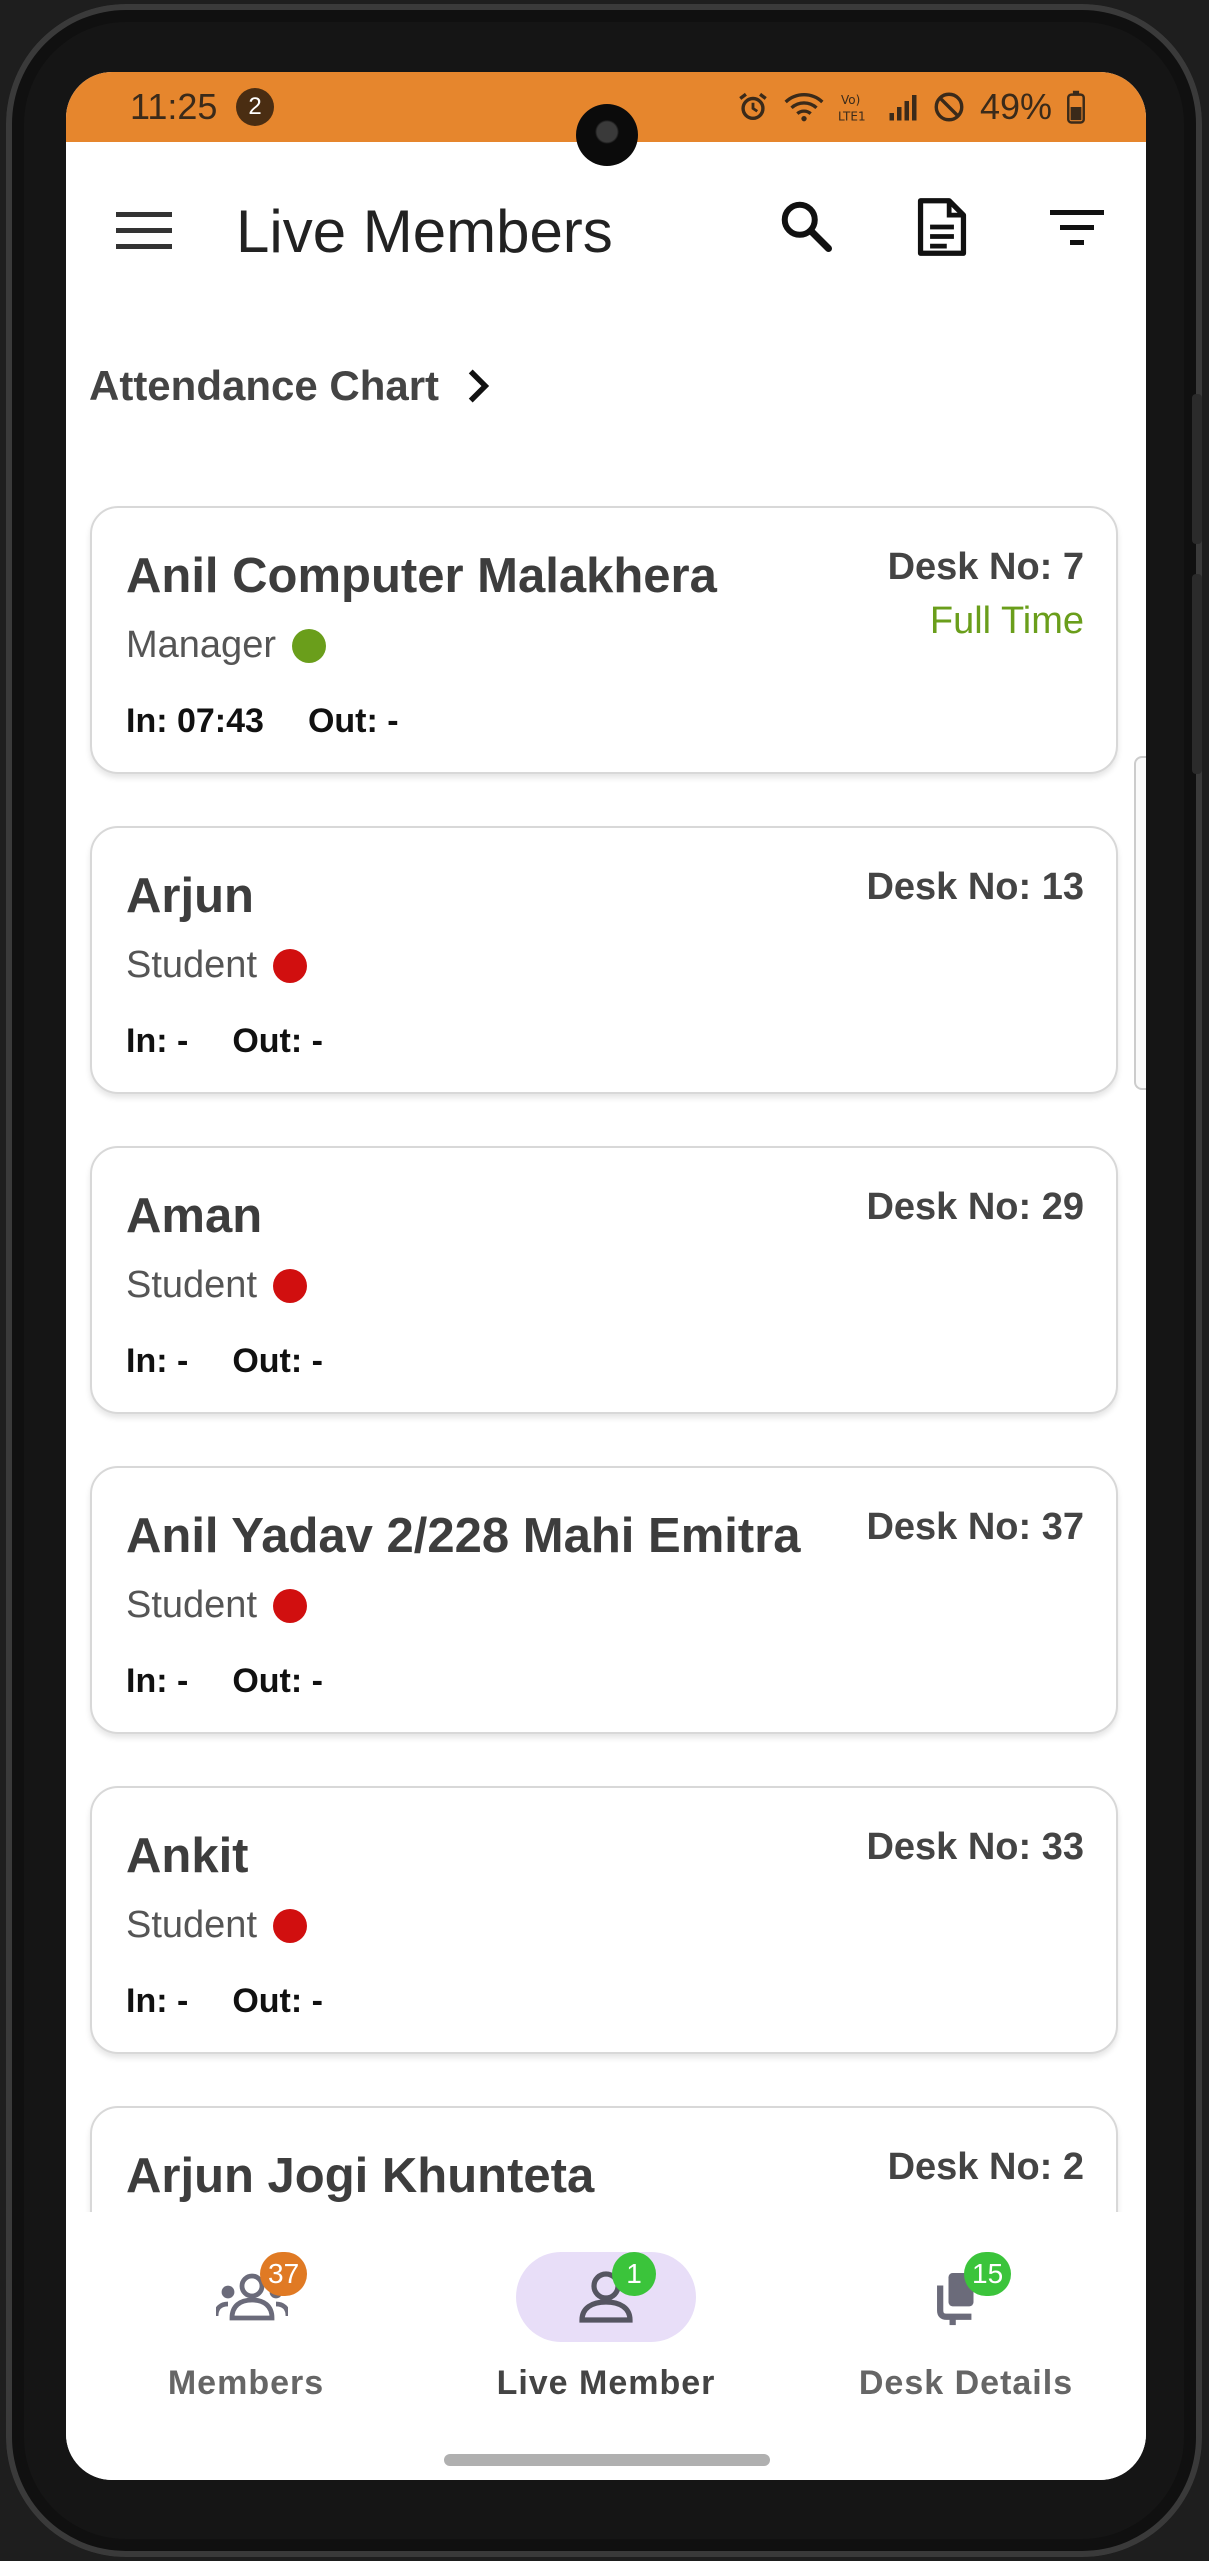 This screenshot has width=1209, height=2561. I want to click on attendance-chart-link: Attendance Chart, so click(290, 386).